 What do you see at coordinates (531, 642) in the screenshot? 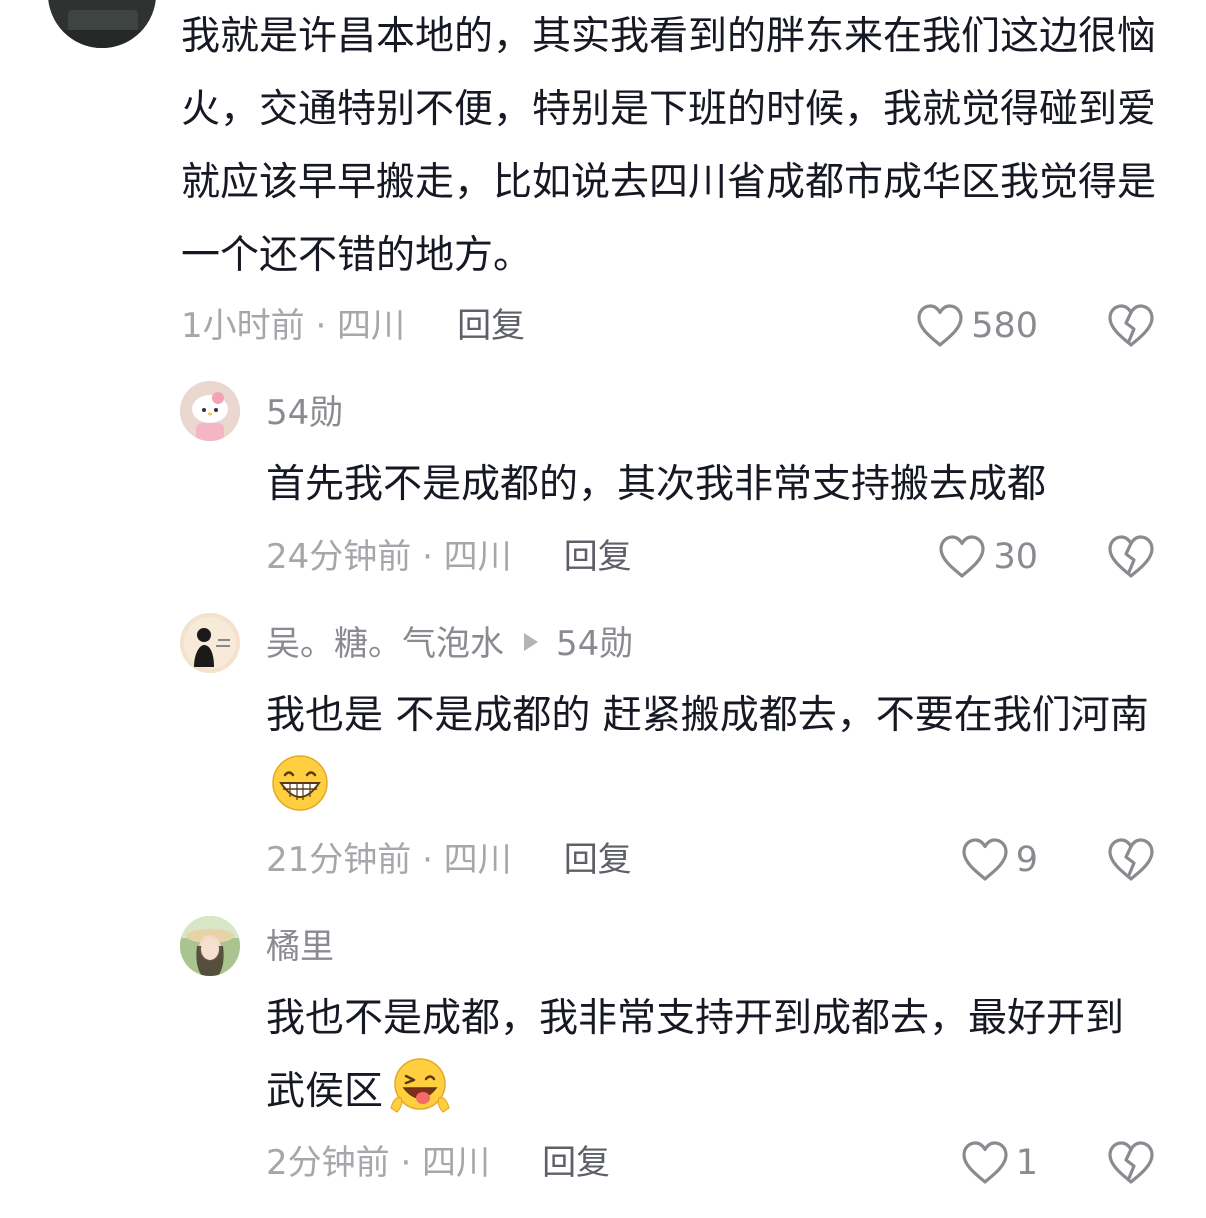
I see `reply-arrow-icon` at bounding box center [531, 642].